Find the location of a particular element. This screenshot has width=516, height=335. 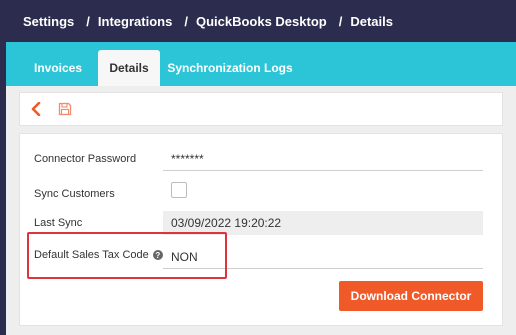

breadcrumb-item-integrations: Integrations is located at coordinates (135, 21).